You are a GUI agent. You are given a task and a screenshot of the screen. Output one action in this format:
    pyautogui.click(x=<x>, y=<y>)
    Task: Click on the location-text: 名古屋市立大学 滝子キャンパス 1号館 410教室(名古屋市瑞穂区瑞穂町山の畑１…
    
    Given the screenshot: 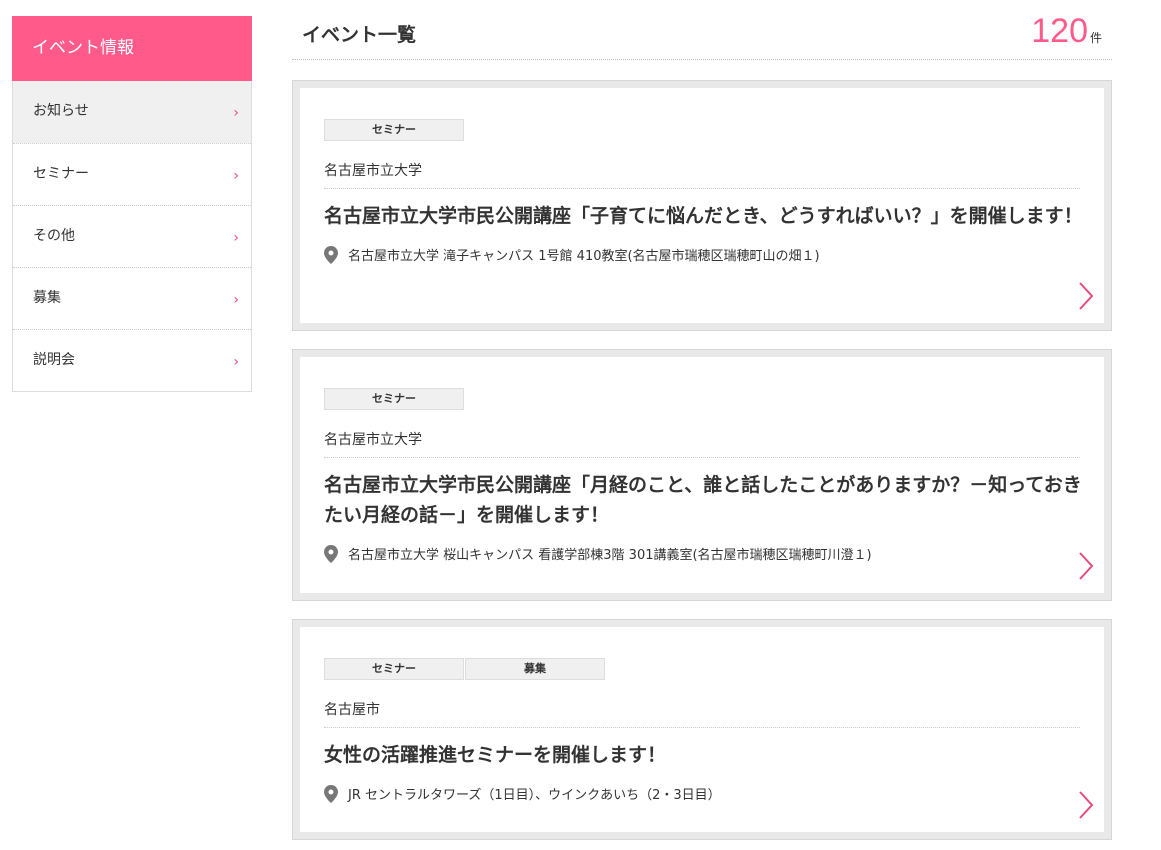 What is the action you would take?
    pyautogui.click(x=584, y=256)
    